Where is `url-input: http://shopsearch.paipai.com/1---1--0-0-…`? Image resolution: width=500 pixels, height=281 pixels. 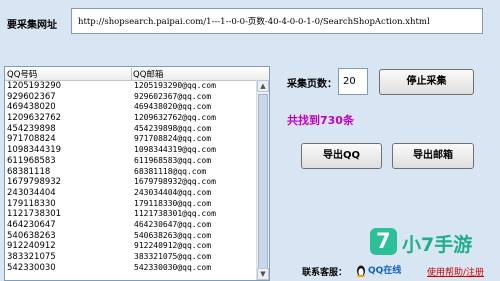 url-input: http://shopsearch.paipai.com/1---1--0-0-… is located at coordinates (277, 21).